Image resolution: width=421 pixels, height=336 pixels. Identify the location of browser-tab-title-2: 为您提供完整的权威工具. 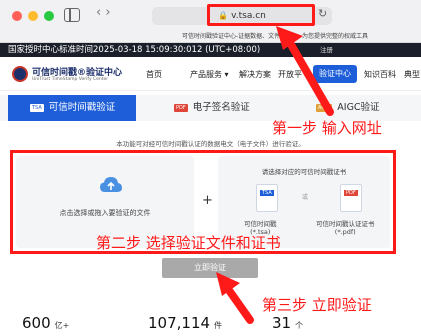
(335, 35).